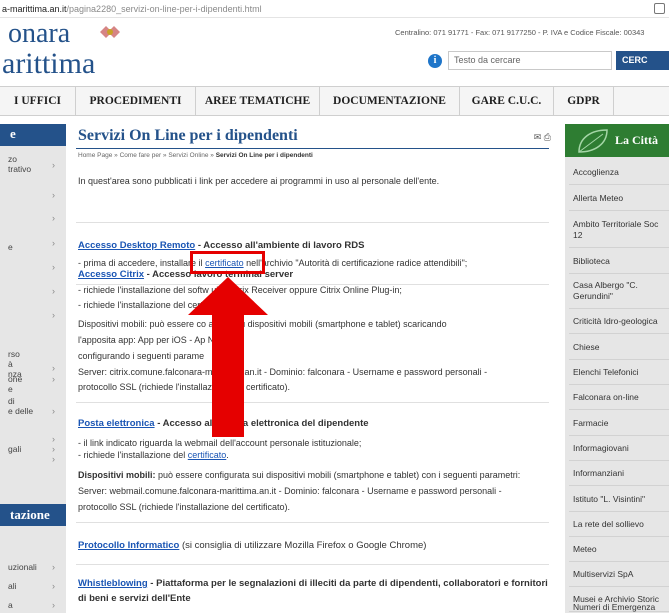 This screenshot has width=669, height=613. I want to click on city-link: La rete del sollievo, so click(608, 524).